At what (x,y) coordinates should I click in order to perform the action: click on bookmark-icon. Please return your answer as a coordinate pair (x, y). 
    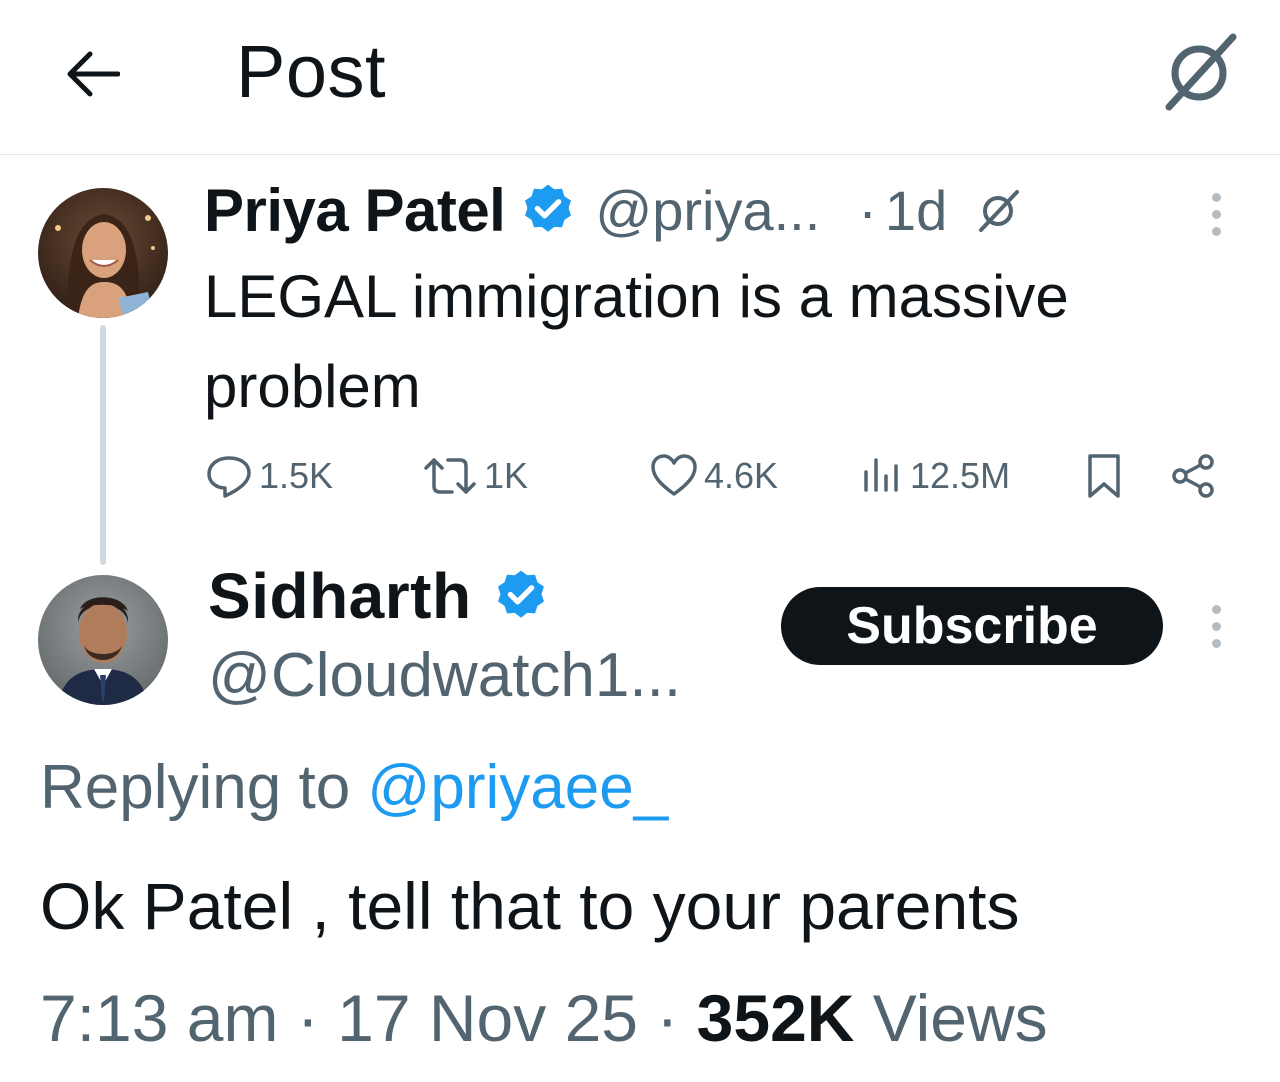
    Looking at the image, I should click on (1104, 476).